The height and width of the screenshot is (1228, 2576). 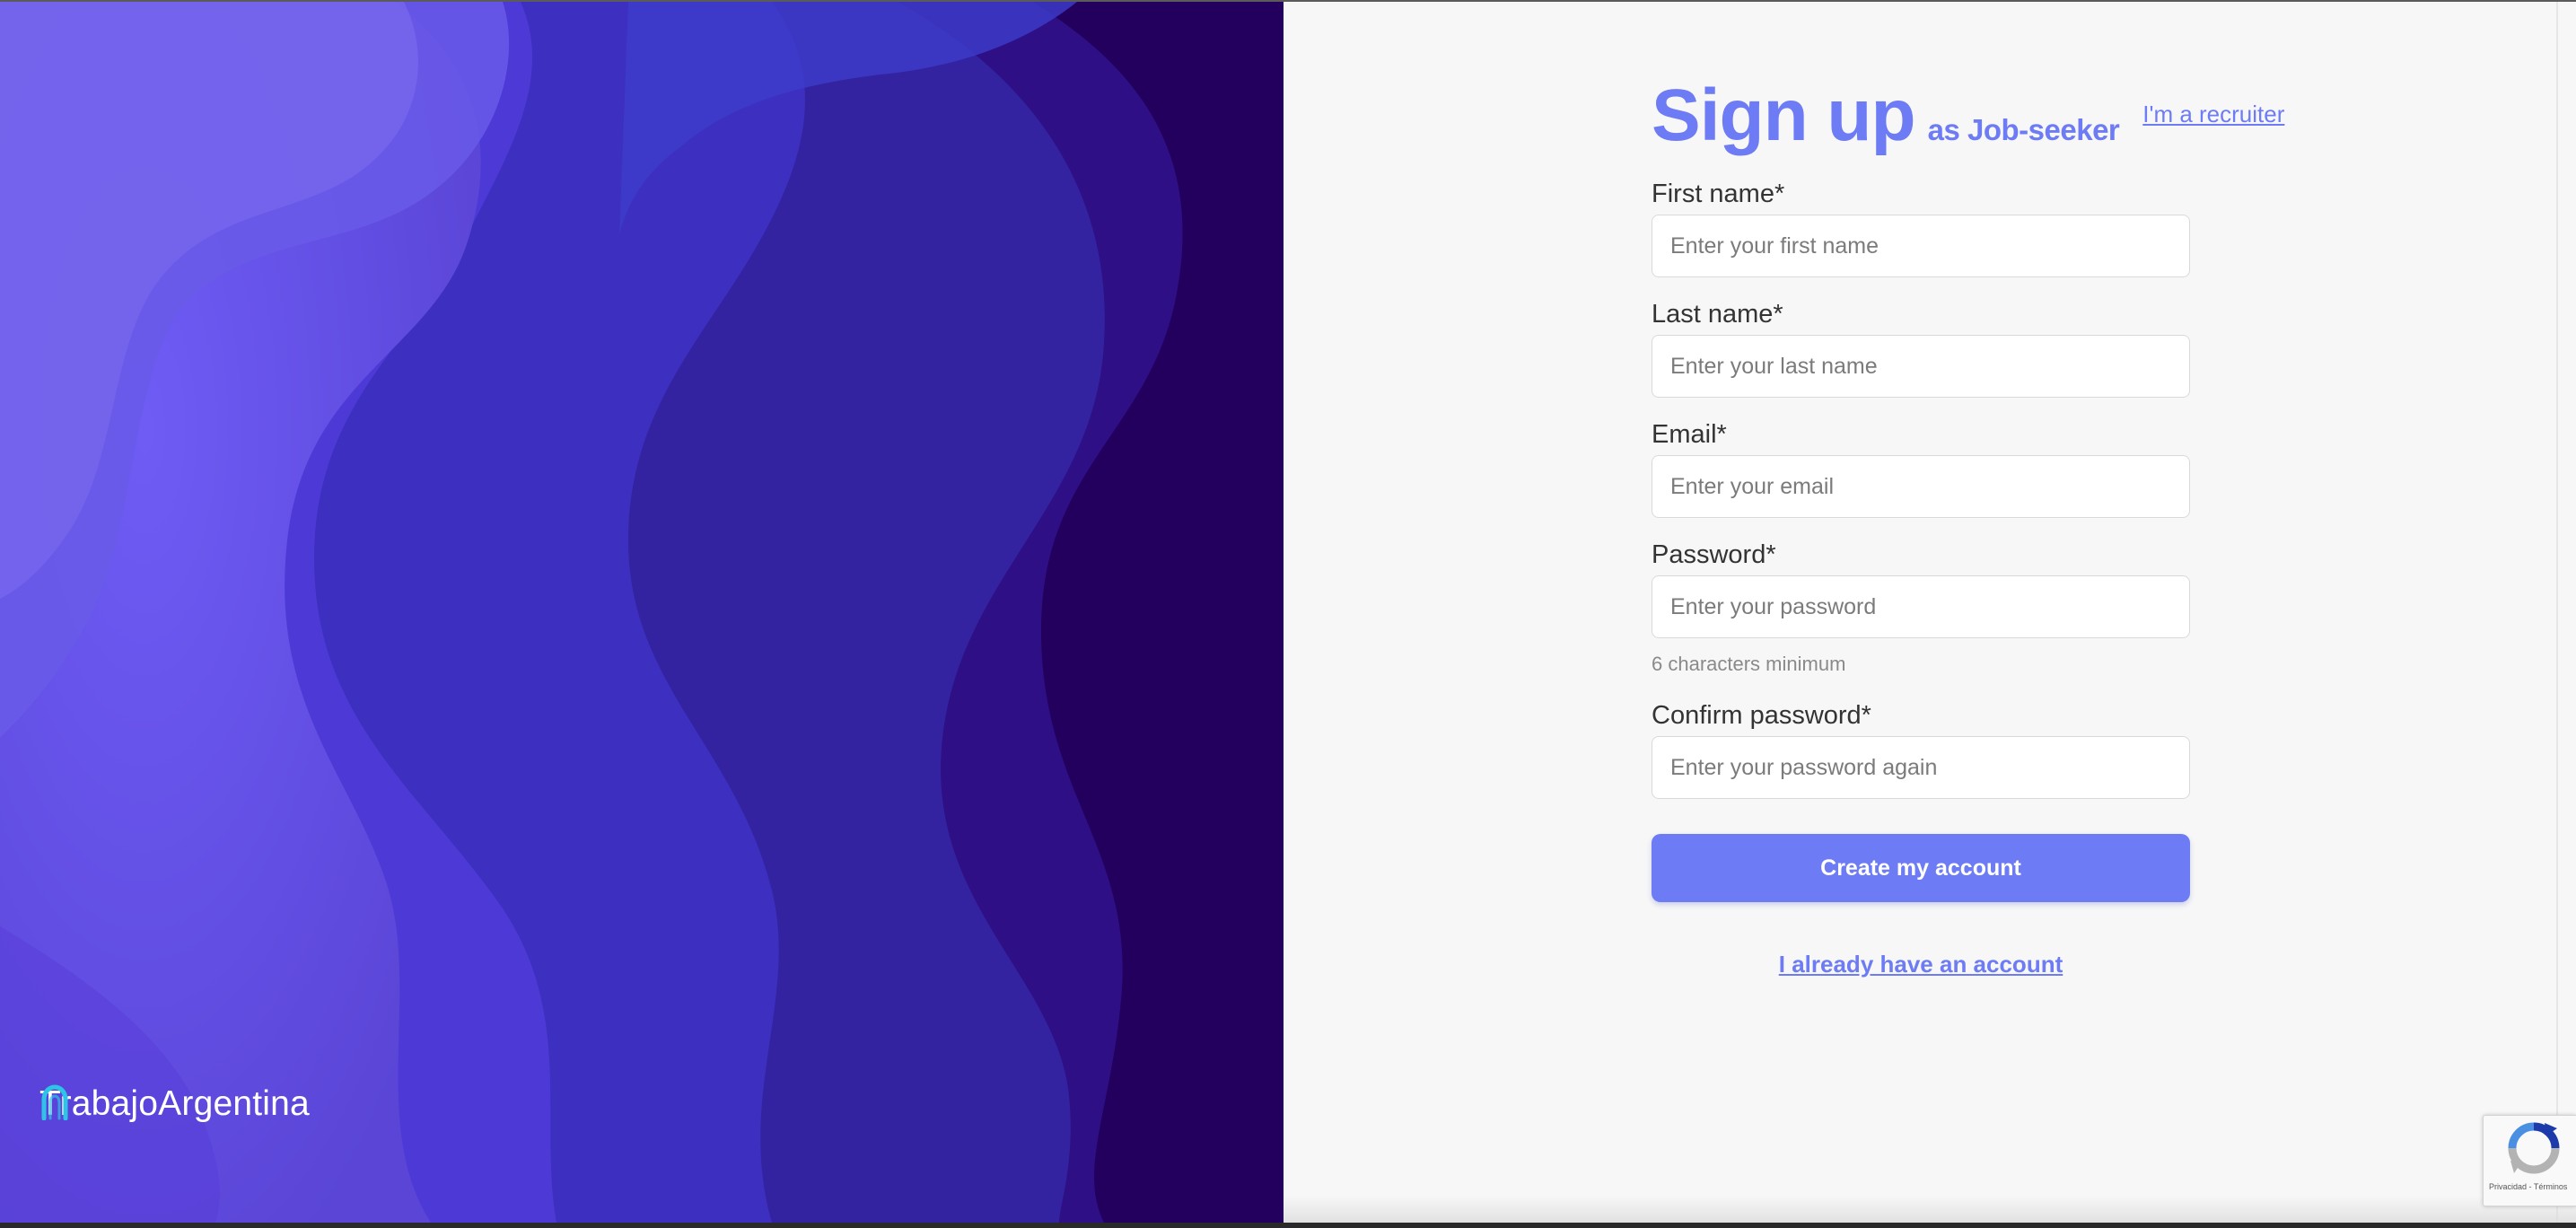 I want to click on password-hint: 6 characters minimum, so click(x=1749, y=664).